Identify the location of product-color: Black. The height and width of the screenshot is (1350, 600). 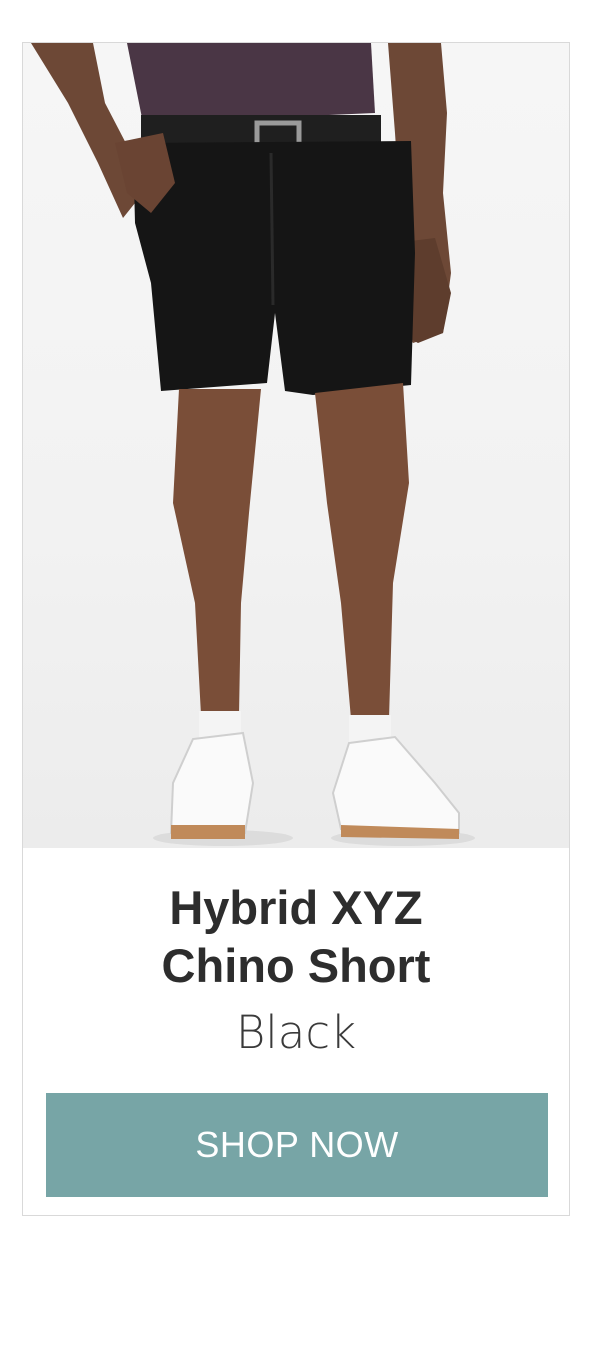
(296, 1032).